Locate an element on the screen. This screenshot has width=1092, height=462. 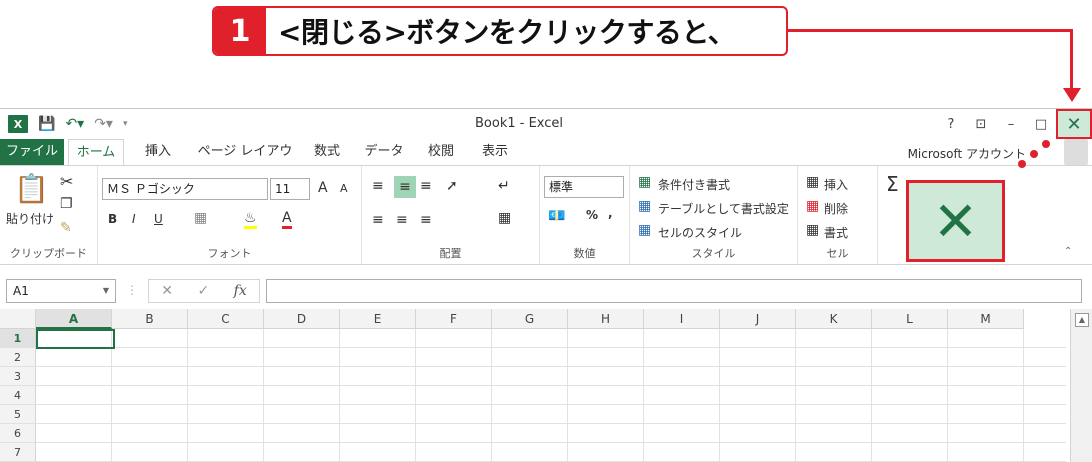
tab-data: データ is located at coordinates (384, 152).